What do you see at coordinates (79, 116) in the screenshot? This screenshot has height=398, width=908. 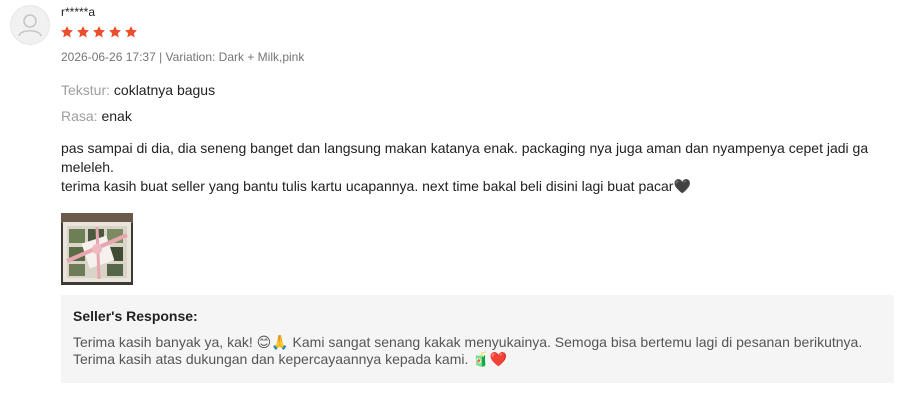 I see `attribute-label: Rasa:` at bounding box center [79, 116].